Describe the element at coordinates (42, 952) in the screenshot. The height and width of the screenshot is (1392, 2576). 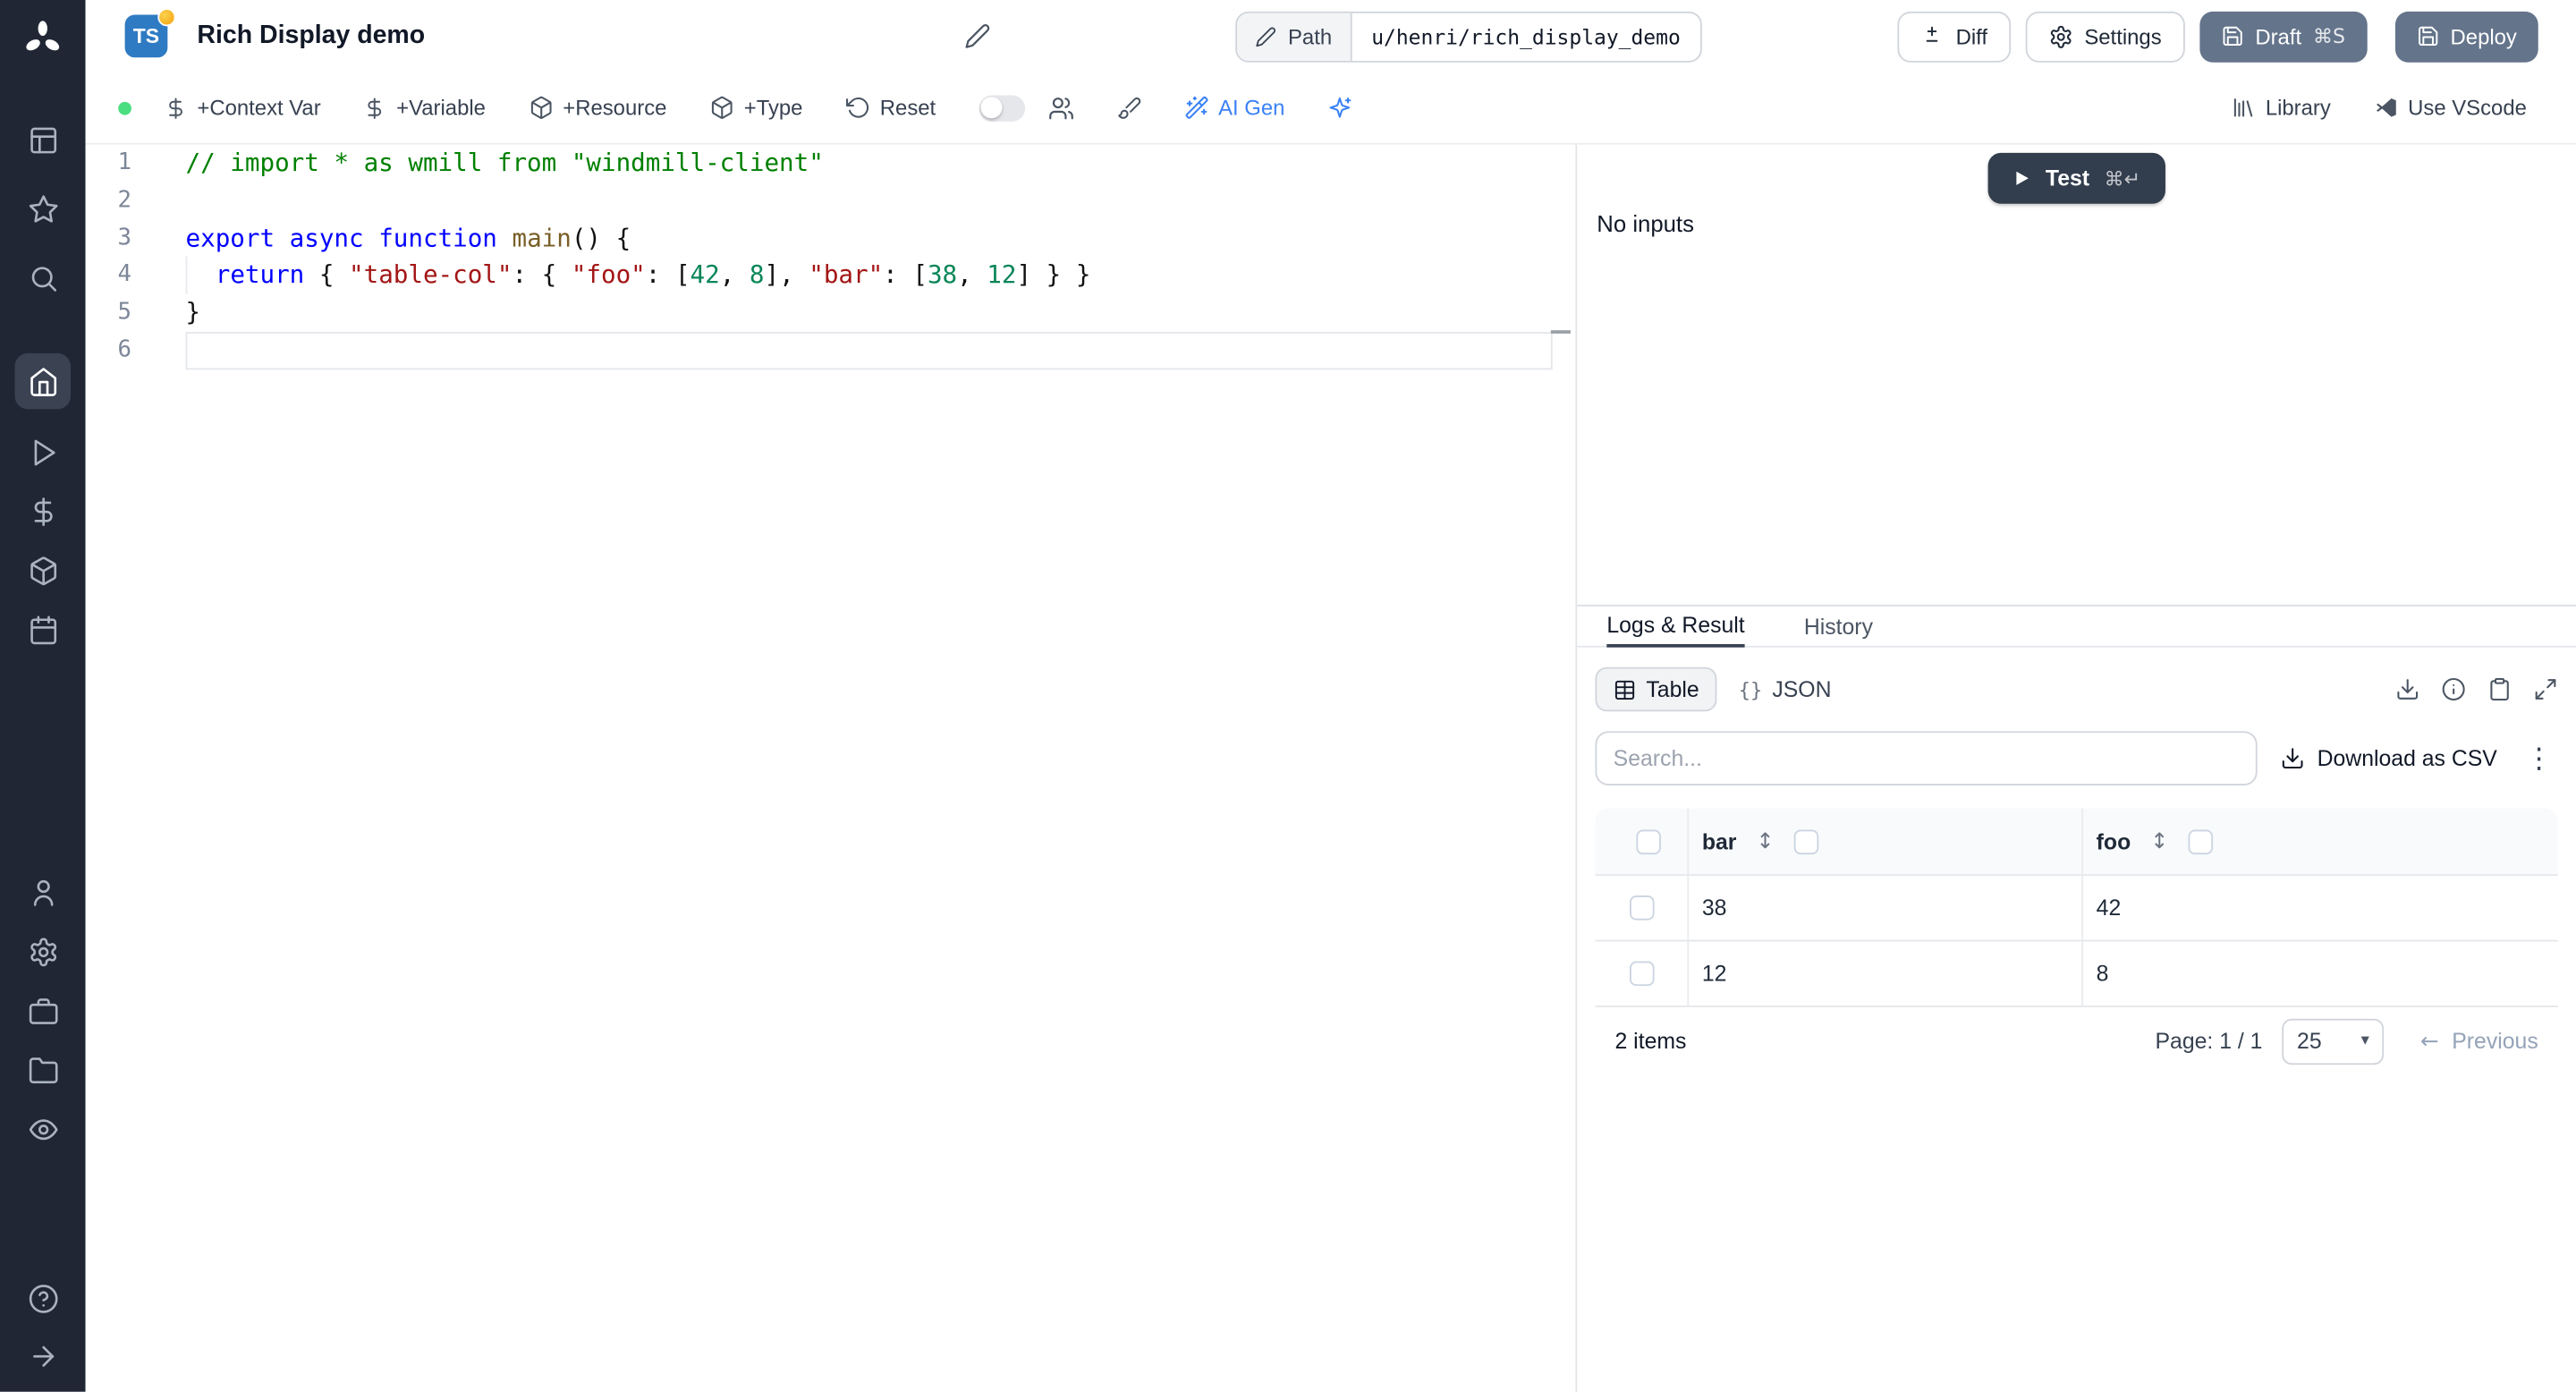
I see `gear-icon` at that location.